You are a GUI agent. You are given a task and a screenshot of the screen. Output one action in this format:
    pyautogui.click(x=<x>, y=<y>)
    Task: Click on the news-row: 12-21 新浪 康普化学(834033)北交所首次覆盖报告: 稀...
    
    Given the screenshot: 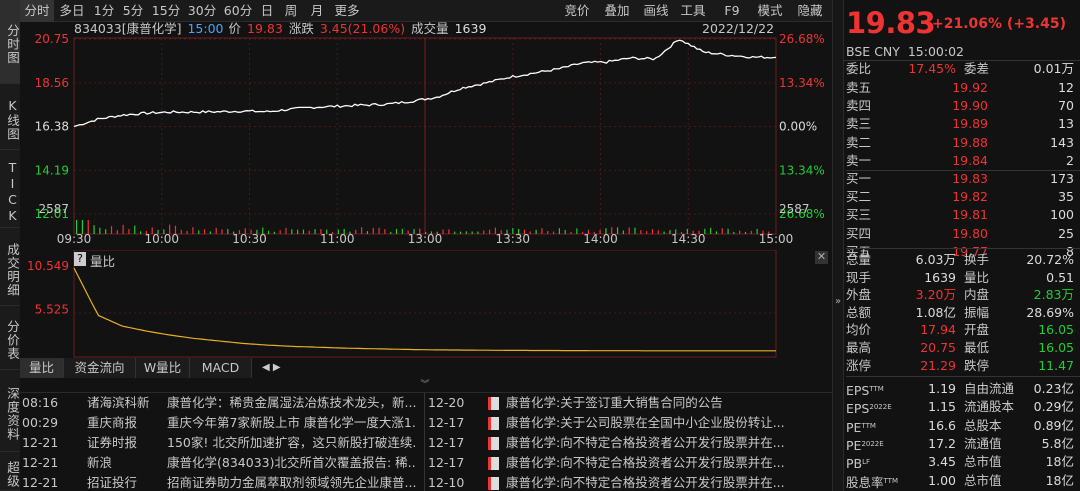 What is the action you would take?
    pyautogui.click(x=222, y=463)
    